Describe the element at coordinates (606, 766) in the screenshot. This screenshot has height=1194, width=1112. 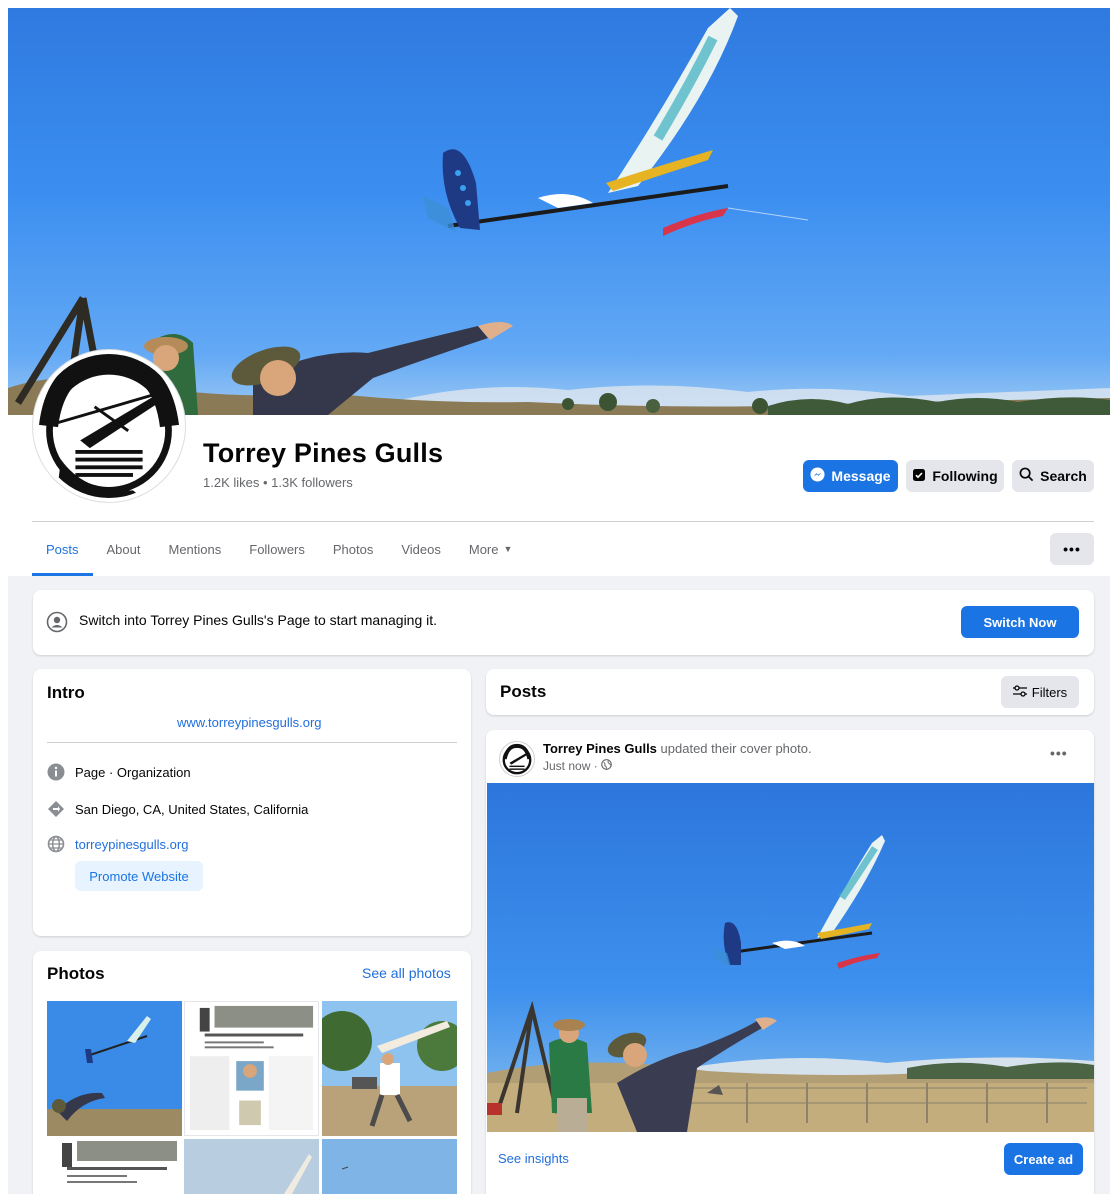
I see `public-globe-icon` at that location.